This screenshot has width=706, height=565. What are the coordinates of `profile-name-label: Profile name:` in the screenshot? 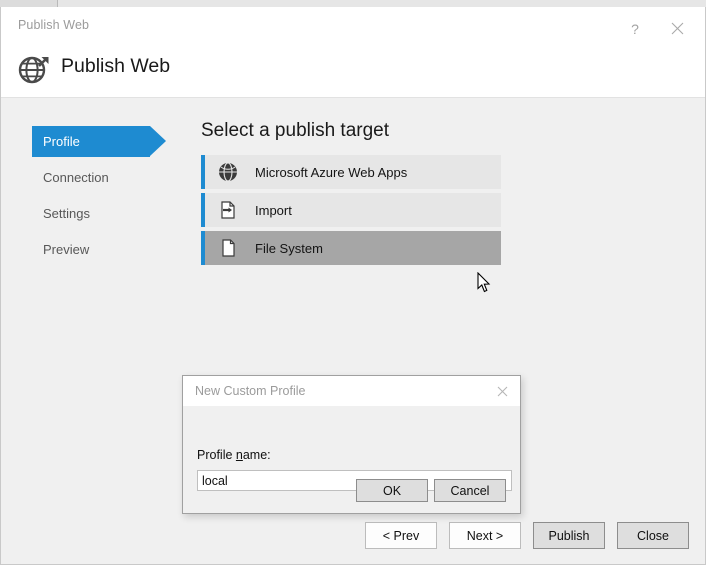 It's located at (234, 455).